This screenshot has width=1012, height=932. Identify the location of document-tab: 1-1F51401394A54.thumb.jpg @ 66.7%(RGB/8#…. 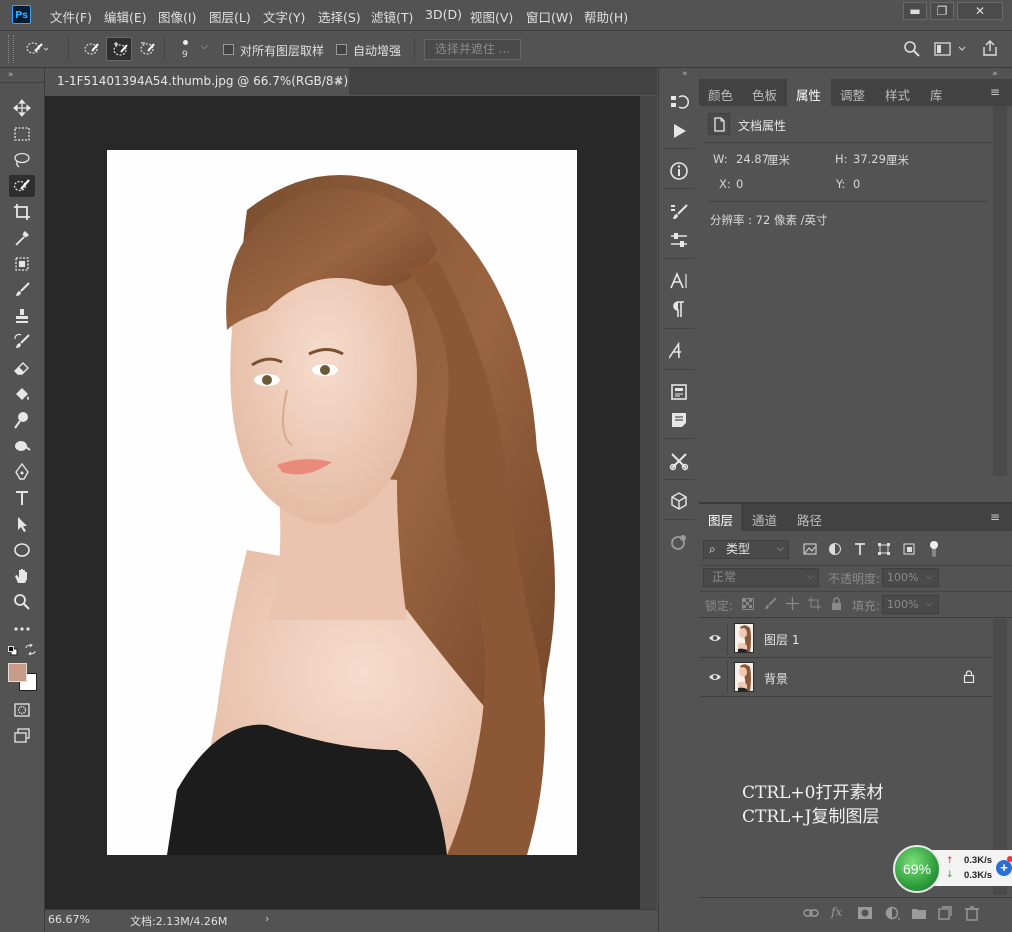
(197, 91).